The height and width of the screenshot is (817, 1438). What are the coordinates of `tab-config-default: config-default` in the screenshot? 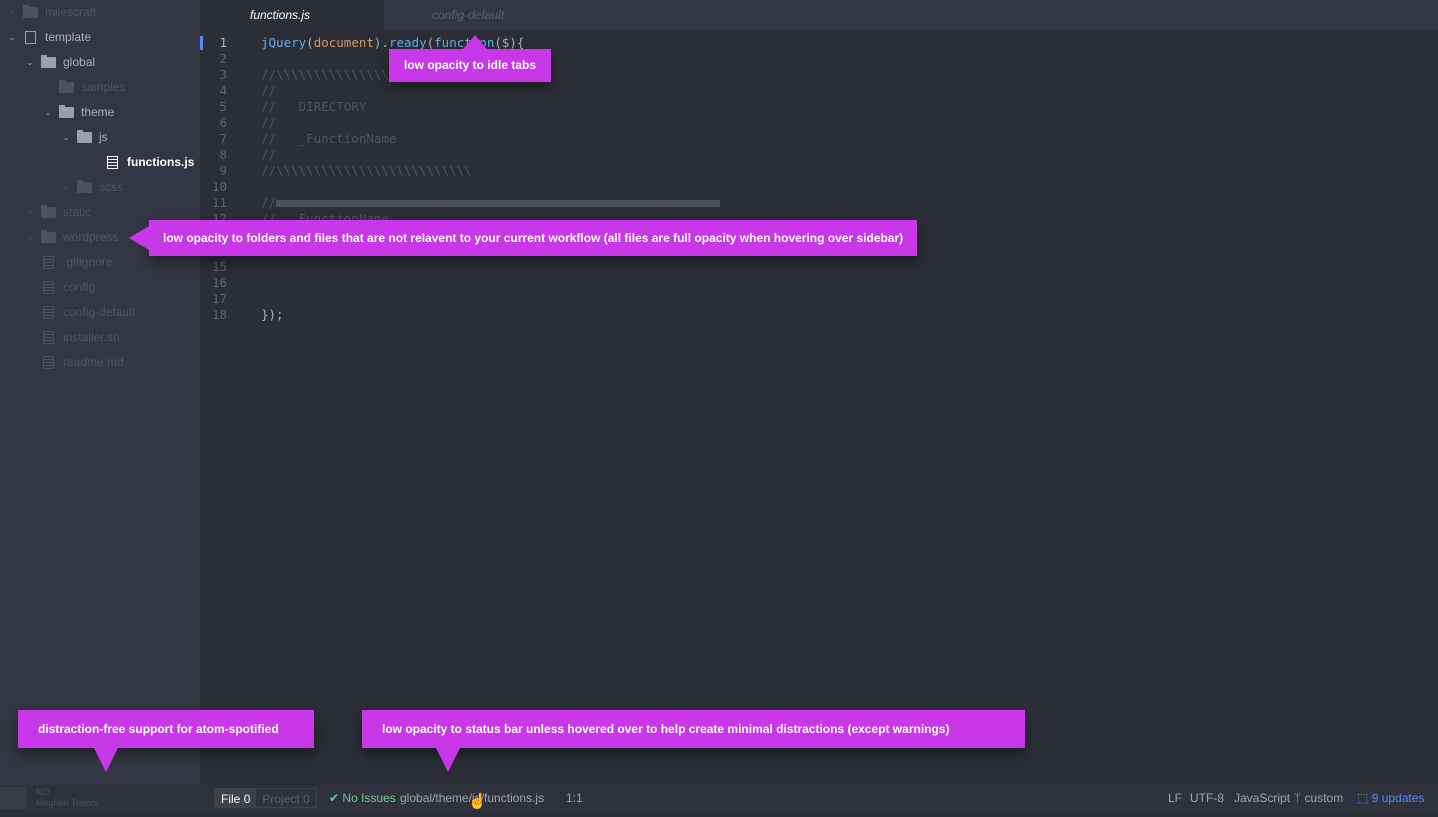 It's located at (911, 15).